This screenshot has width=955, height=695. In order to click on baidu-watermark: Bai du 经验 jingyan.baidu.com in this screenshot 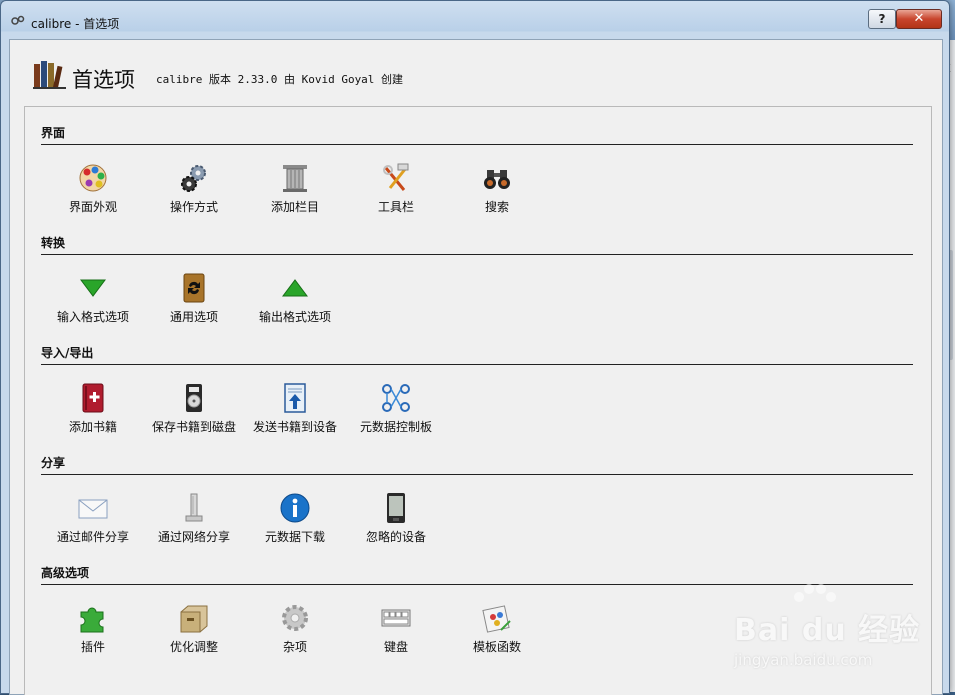, I will do `click(829, 633)`.